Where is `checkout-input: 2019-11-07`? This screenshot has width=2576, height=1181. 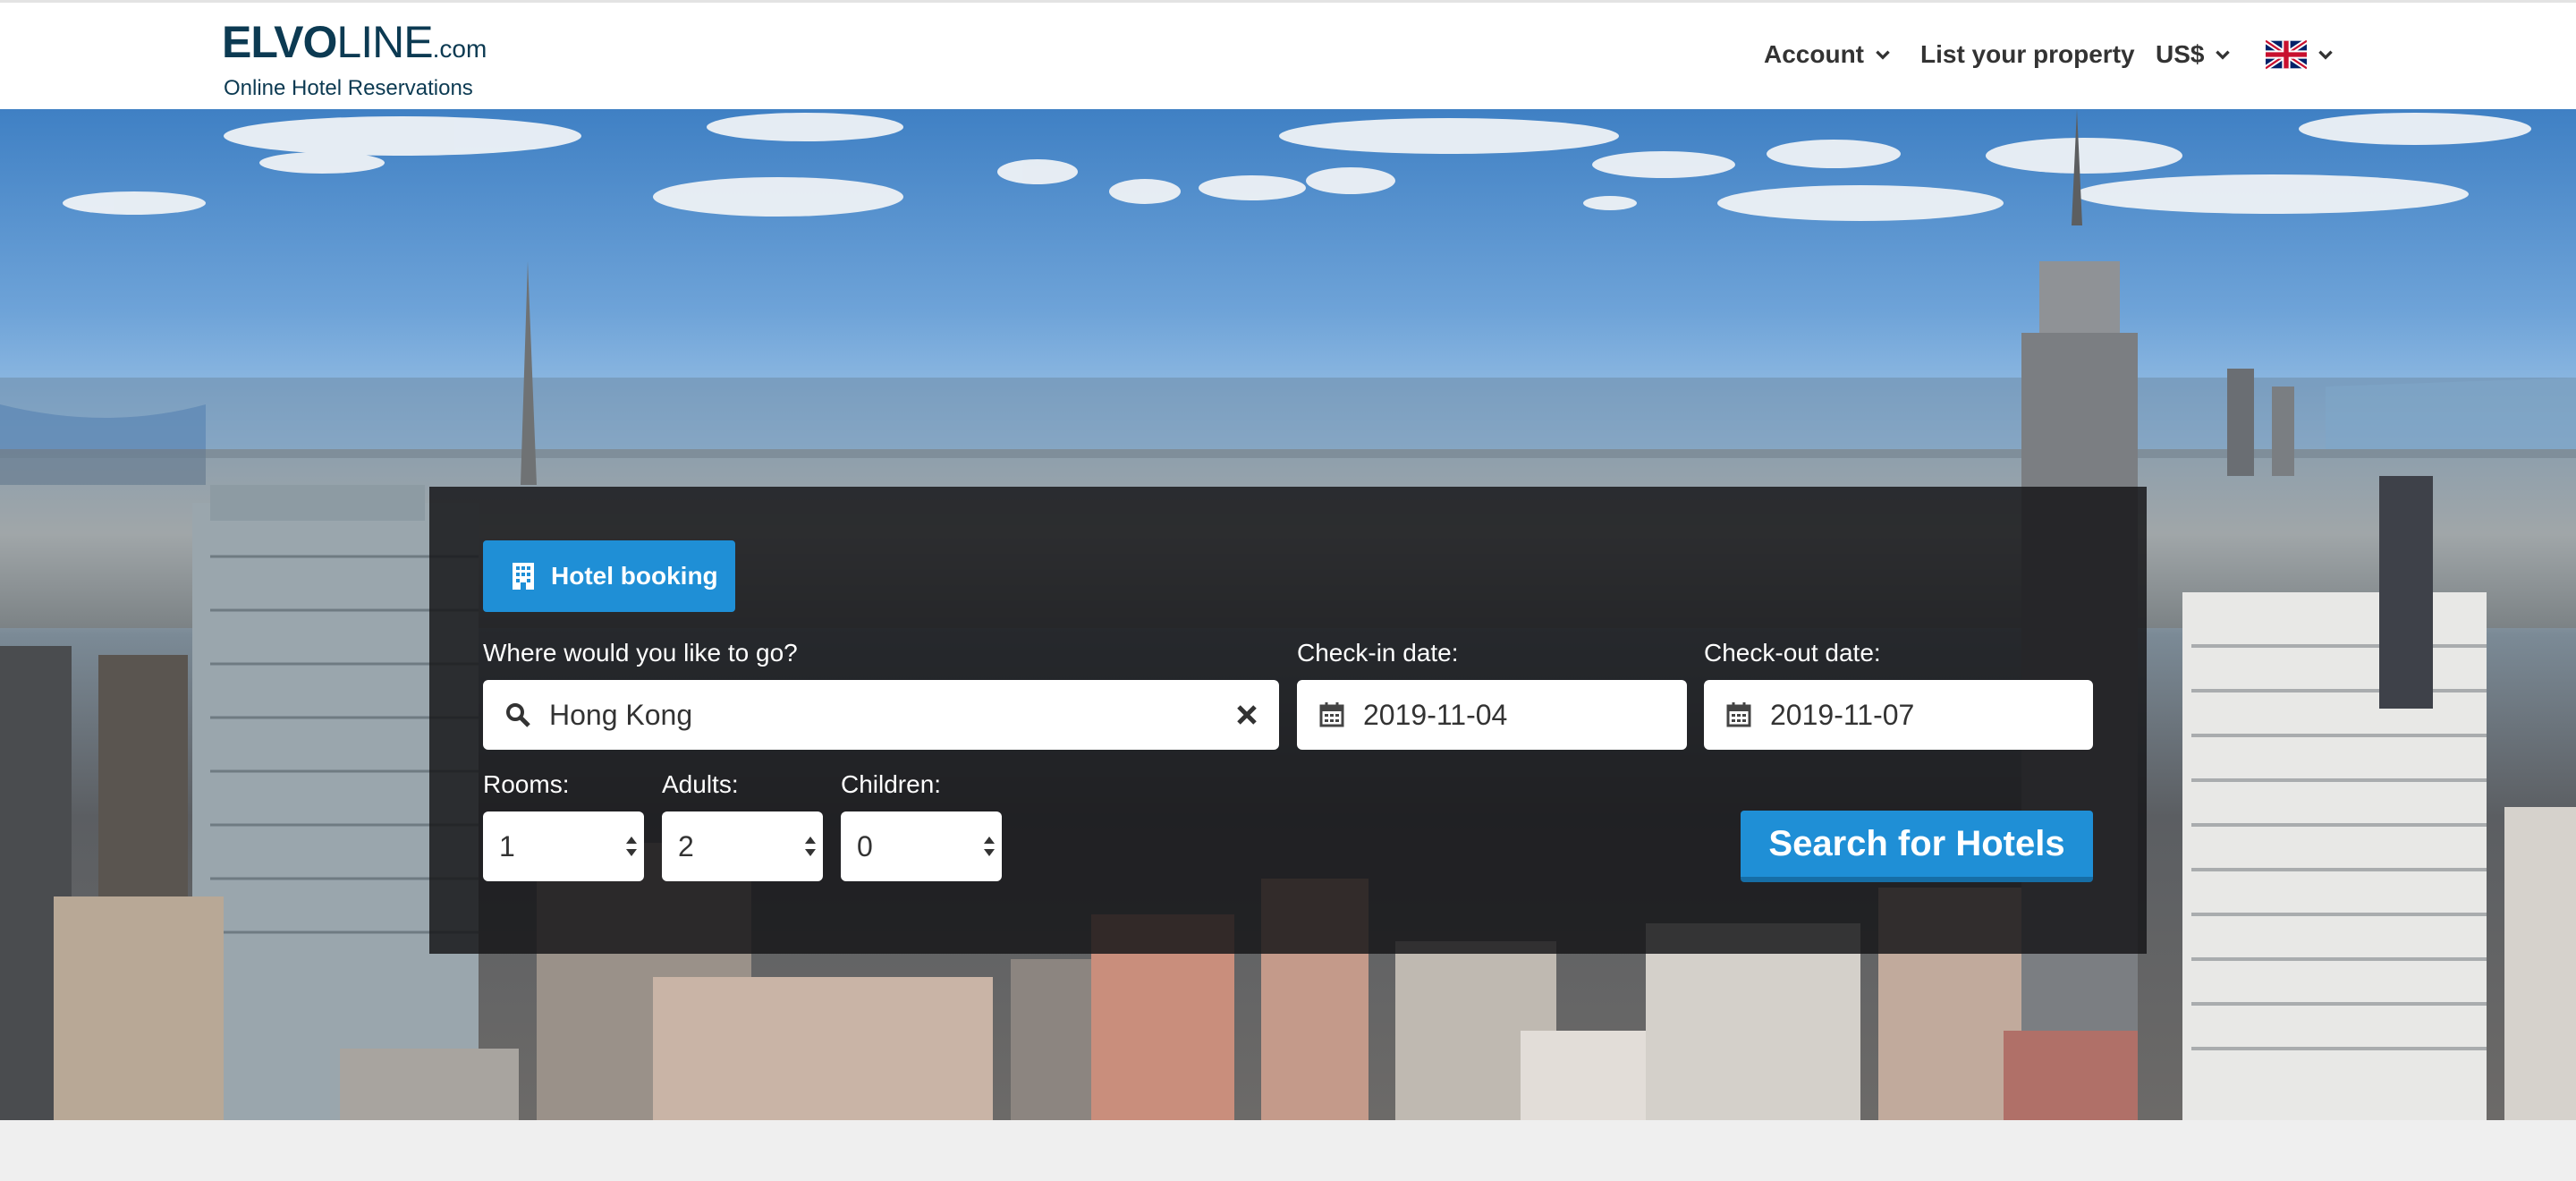 checkout-input: 2019-11-07 is located at coordinates (1931, 715).